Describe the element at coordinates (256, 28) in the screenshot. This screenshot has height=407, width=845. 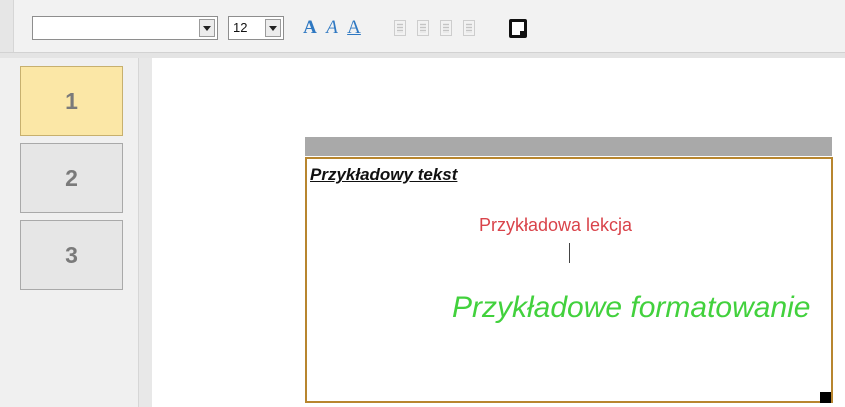
I see `font-size-select: 12` at that location.